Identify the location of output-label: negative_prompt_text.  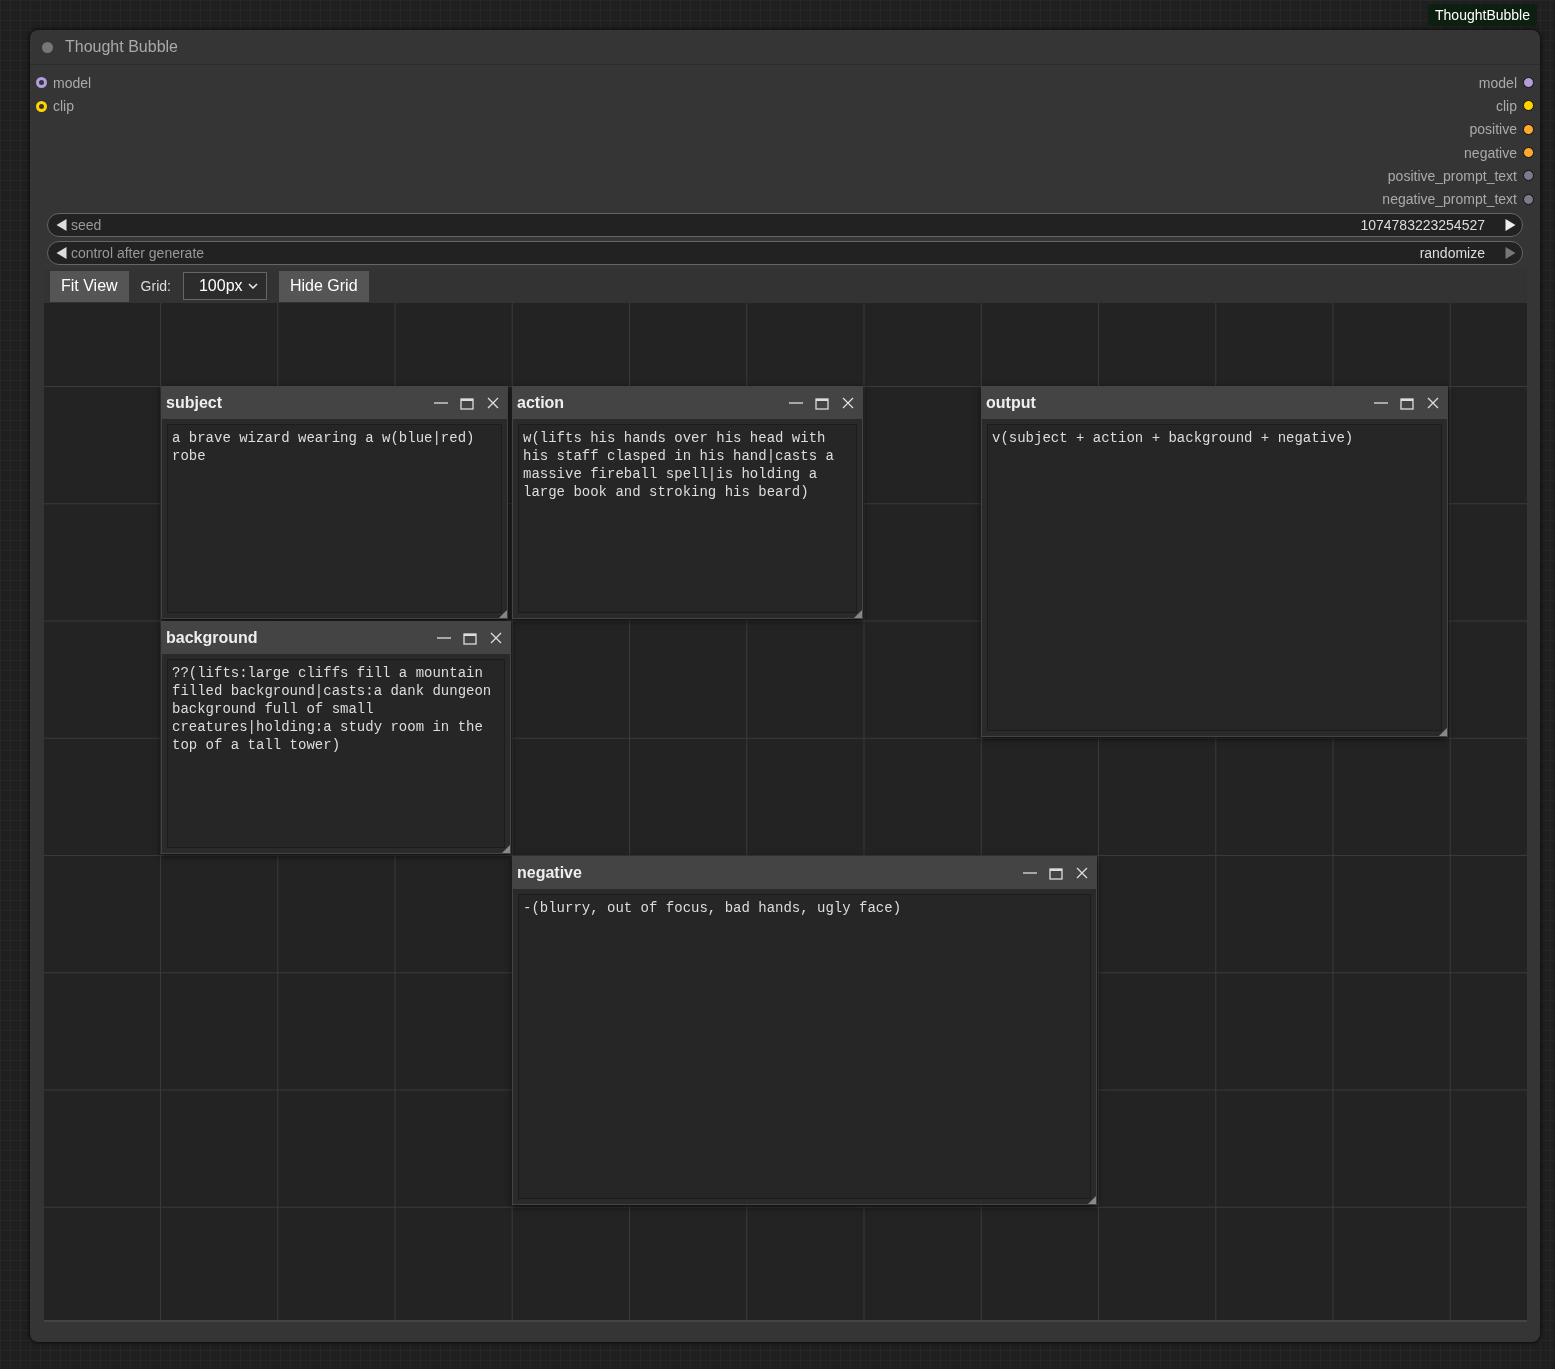
(1449, 199).